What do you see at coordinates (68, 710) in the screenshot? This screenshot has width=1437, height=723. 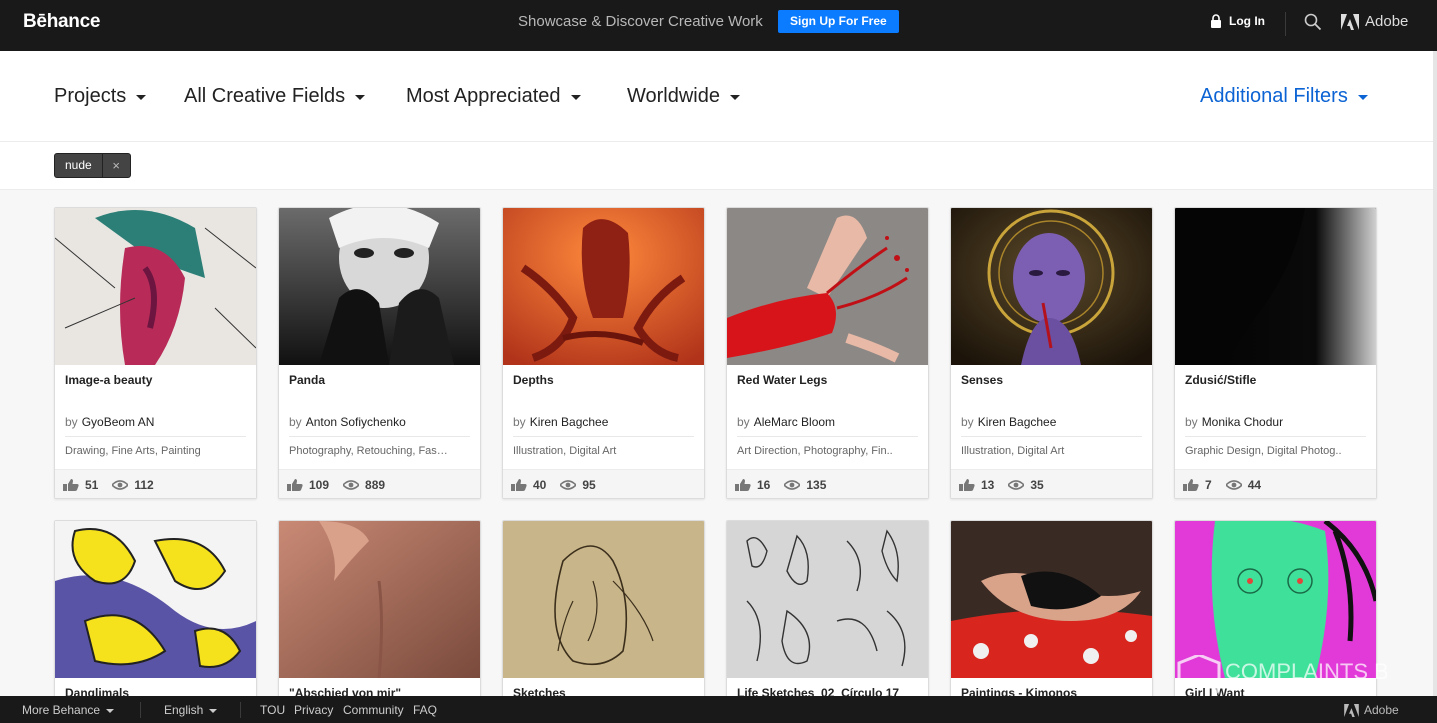 I see `more-behance-menu: More Behance` at bounding box center [68, 710].